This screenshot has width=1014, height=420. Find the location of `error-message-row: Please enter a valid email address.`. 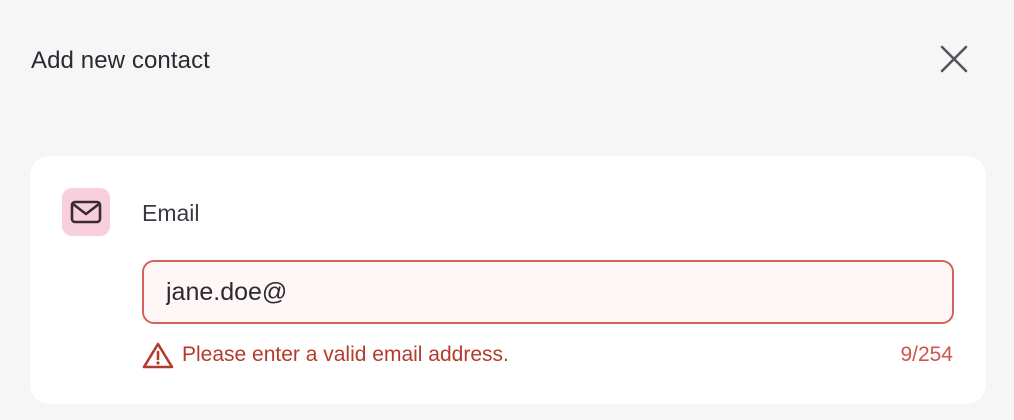

error-message-row: Please enter a valid email address. is located at coordinates (325, 355).